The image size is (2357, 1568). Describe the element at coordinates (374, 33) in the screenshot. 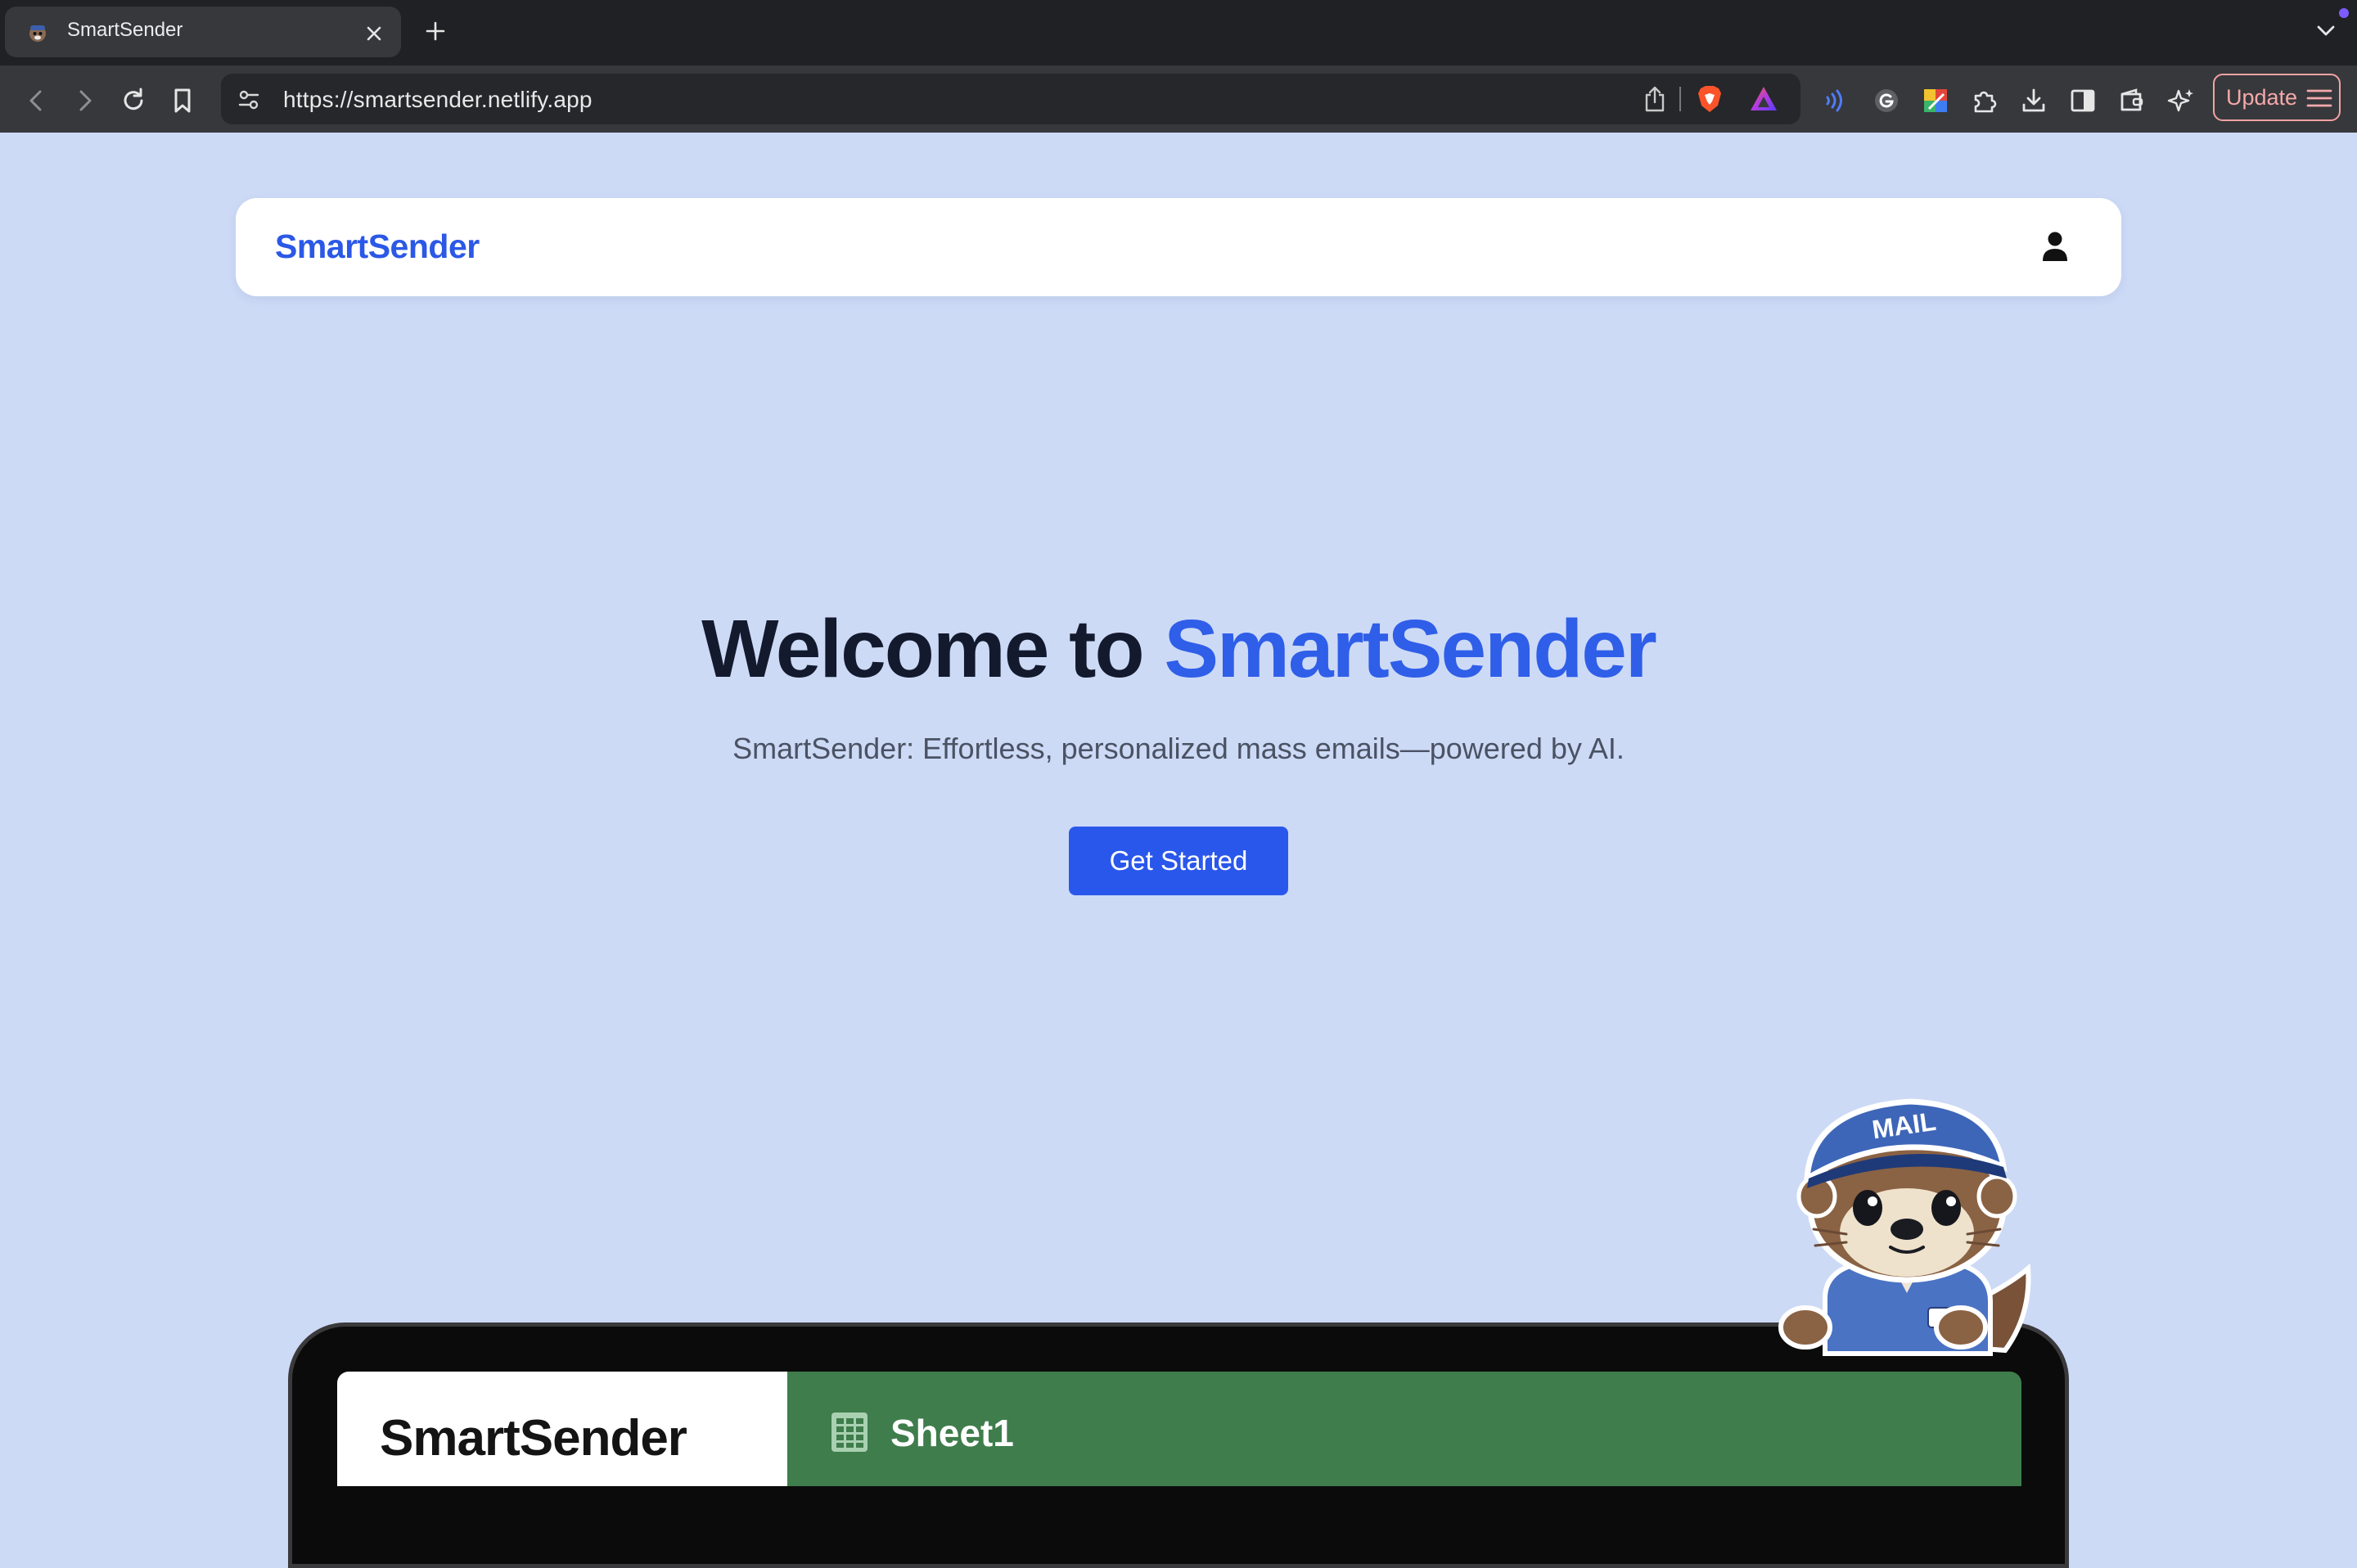

I see `close-tab-icon` at that location.